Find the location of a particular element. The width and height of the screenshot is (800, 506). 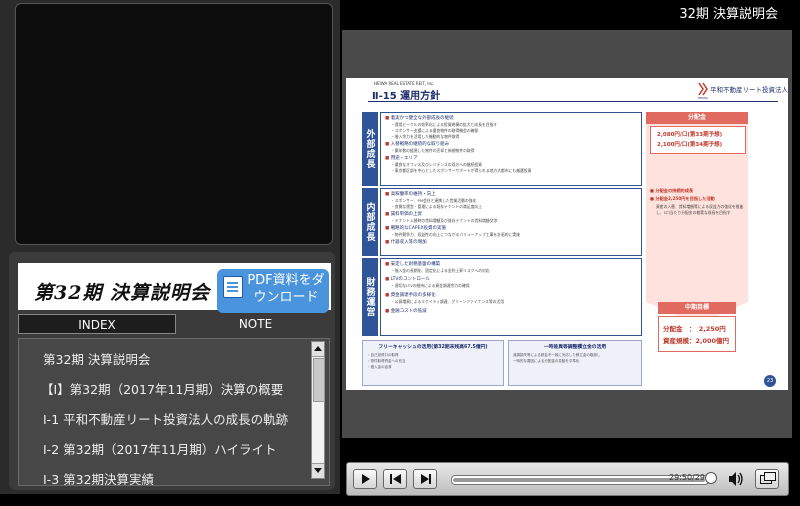

distribution-forecast-box: 2,080円/口(第33期予想) 2,100円/口(第34期予想) is located at coordinates (698, 140).